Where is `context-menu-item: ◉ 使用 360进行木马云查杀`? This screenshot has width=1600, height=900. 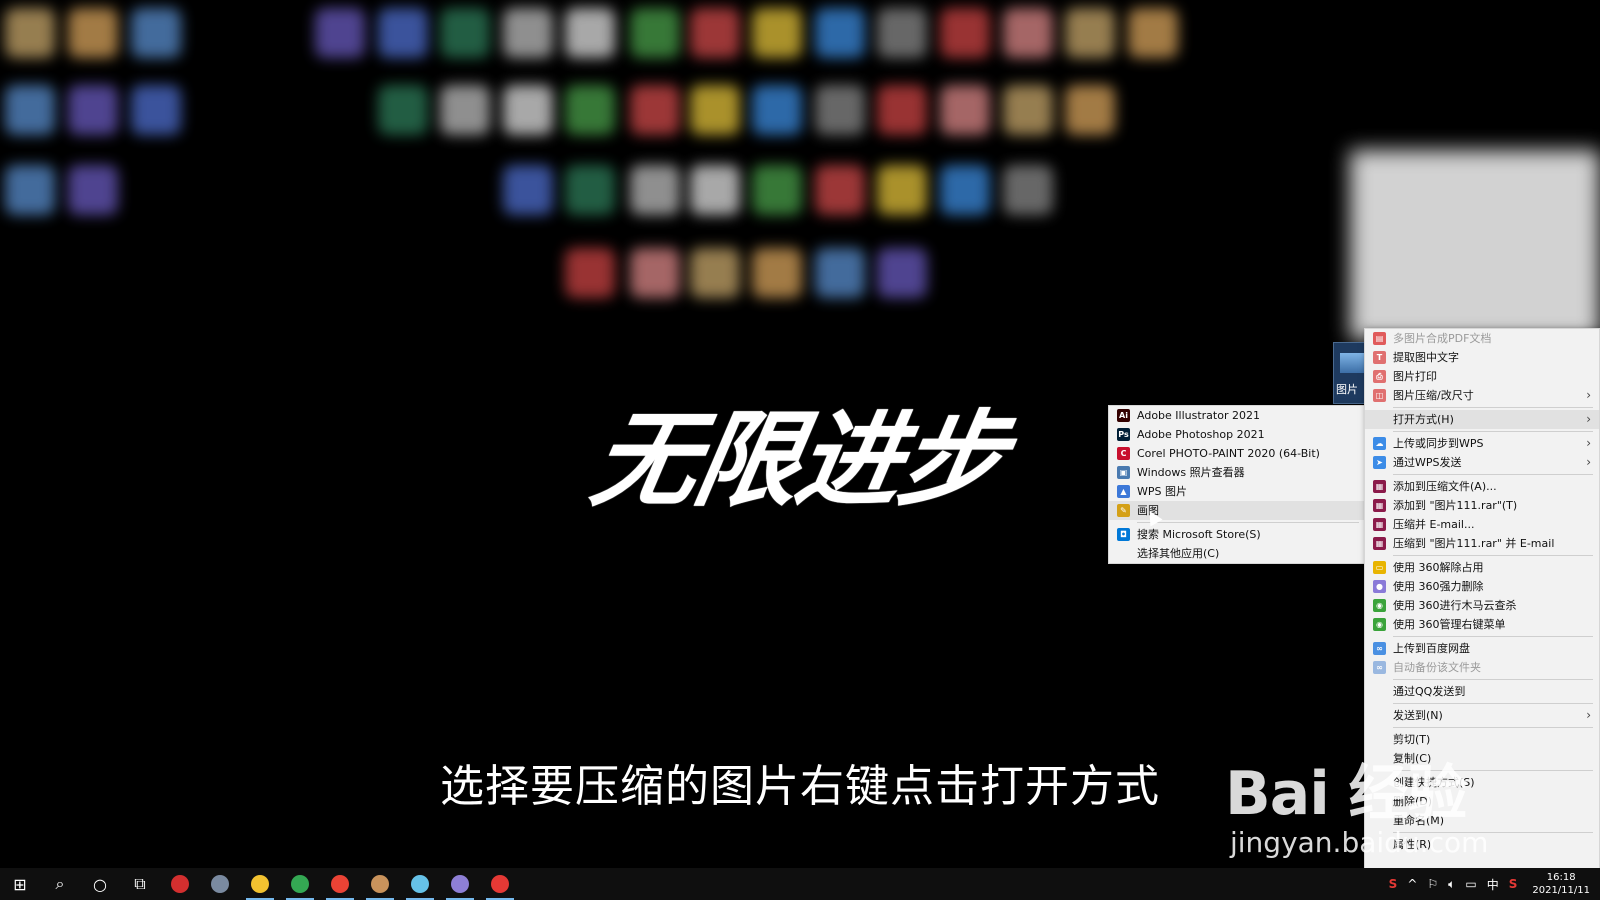 context-menu-item: ◉ 使用 360进行木马云查杀 is located at coordinates (1482, 605).